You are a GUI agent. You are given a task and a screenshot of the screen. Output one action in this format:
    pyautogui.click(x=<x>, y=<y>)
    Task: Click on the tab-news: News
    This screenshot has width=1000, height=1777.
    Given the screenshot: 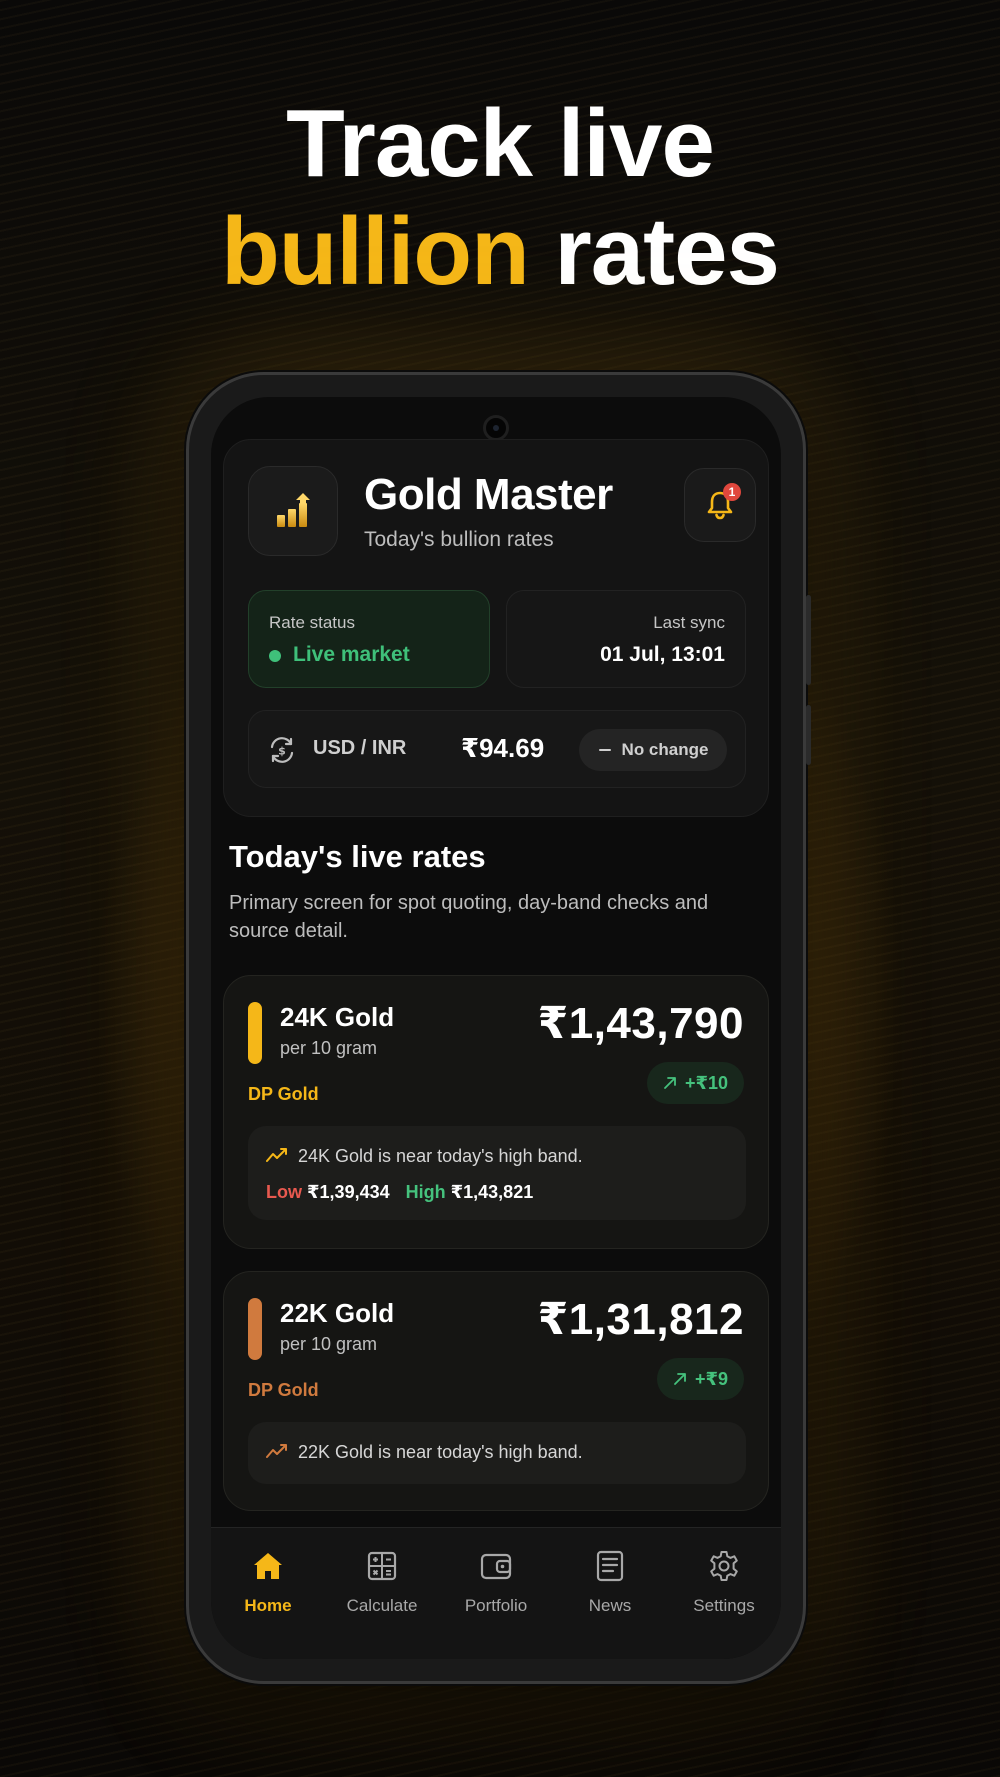 What is the action you would take?
    pyautogui.click(x=610, y=1582)
    